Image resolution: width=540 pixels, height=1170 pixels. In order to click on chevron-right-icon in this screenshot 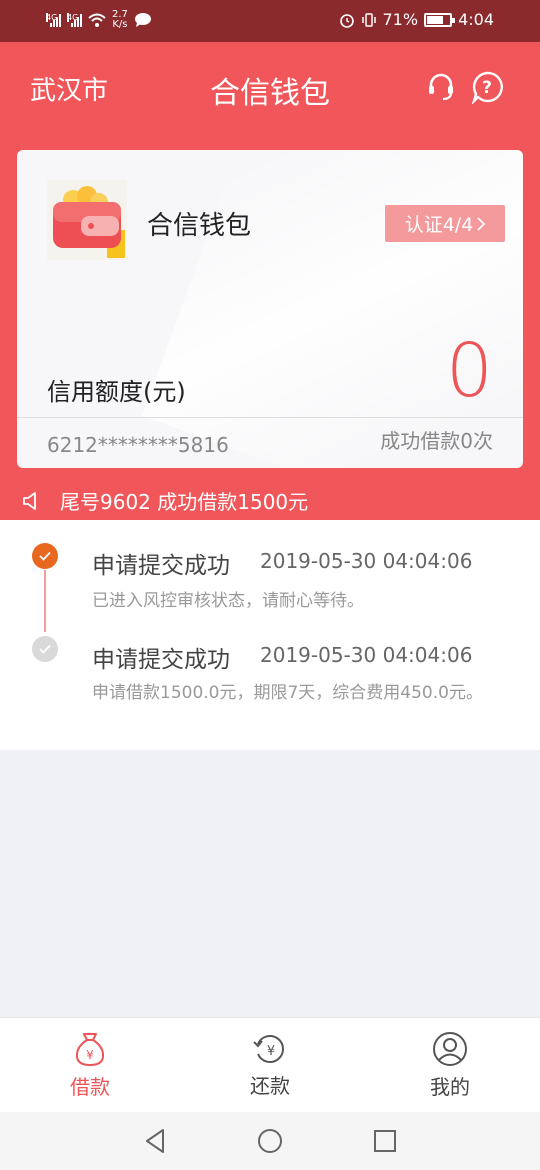, I will do `click(481, 223)`.